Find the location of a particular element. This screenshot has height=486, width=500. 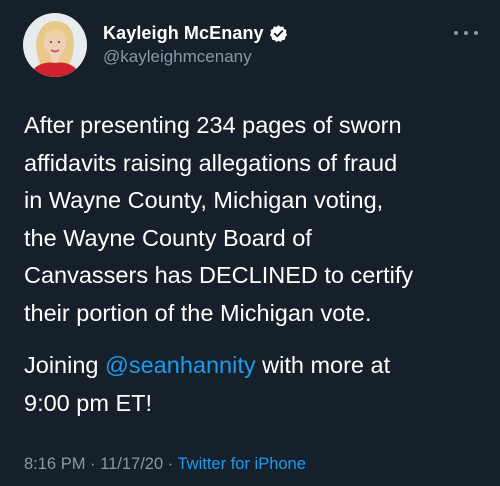

more-options-icon is located at coordinates (466, 33).